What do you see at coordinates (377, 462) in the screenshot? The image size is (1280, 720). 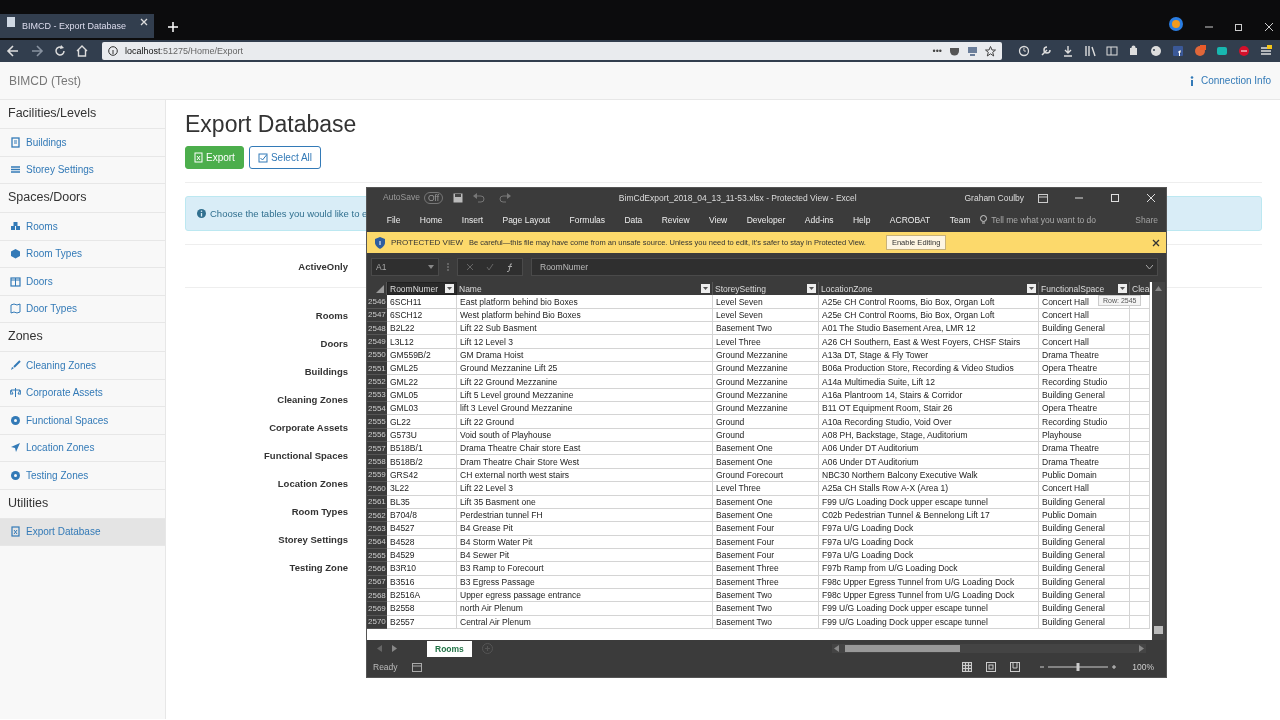 I see `row-number: 2558` at bounding box center [377, 462].